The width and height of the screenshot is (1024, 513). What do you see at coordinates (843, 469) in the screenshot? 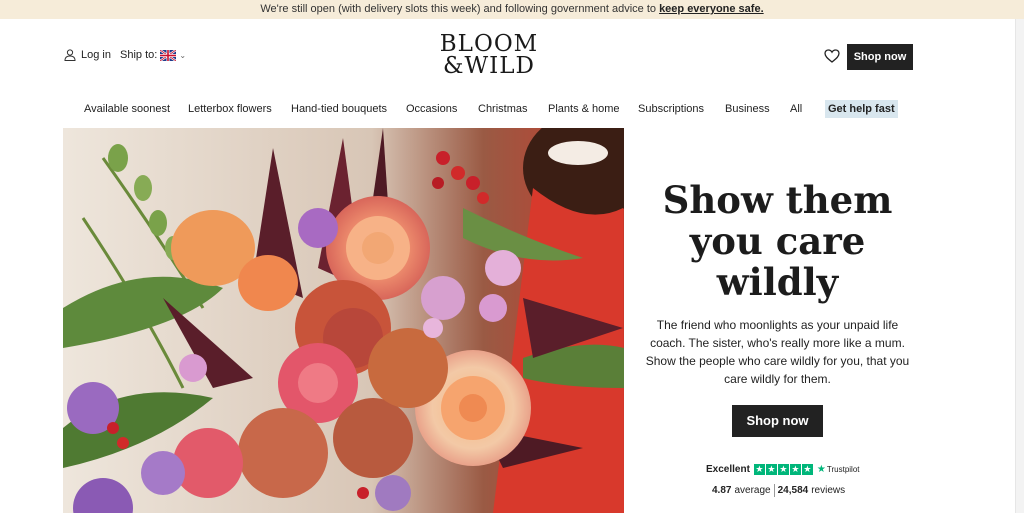
I see `trustpilot-brand-label: Trustpilot` at bounding box center [843, 469].